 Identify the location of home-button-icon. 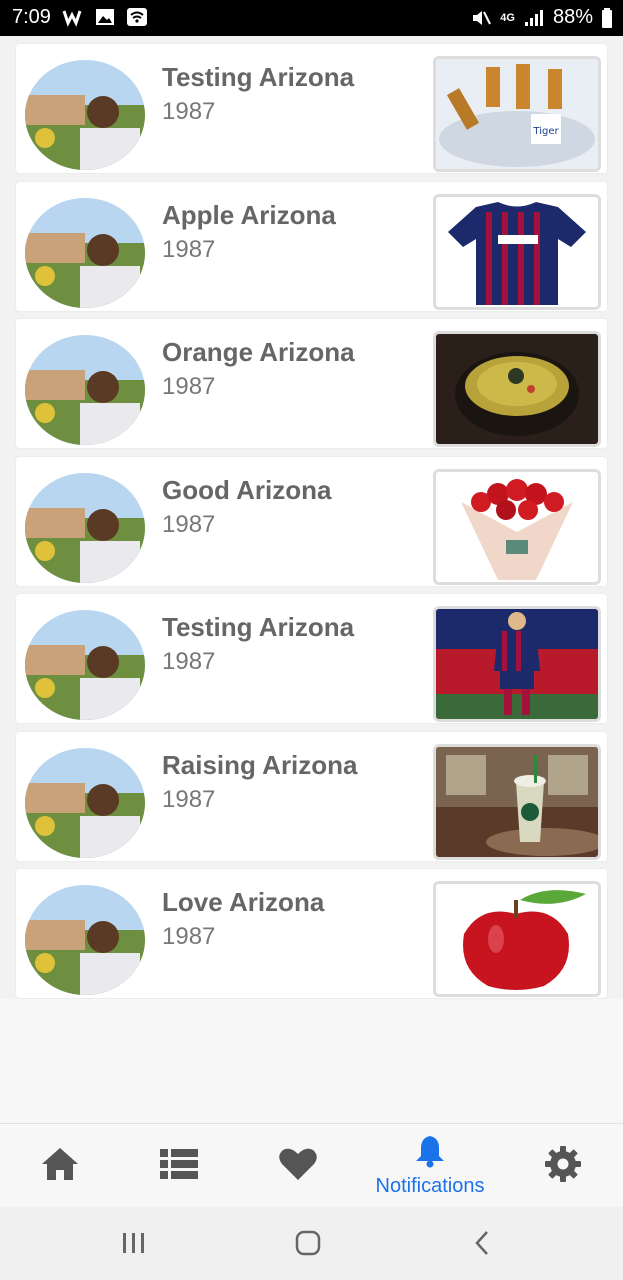
(308, 1245).